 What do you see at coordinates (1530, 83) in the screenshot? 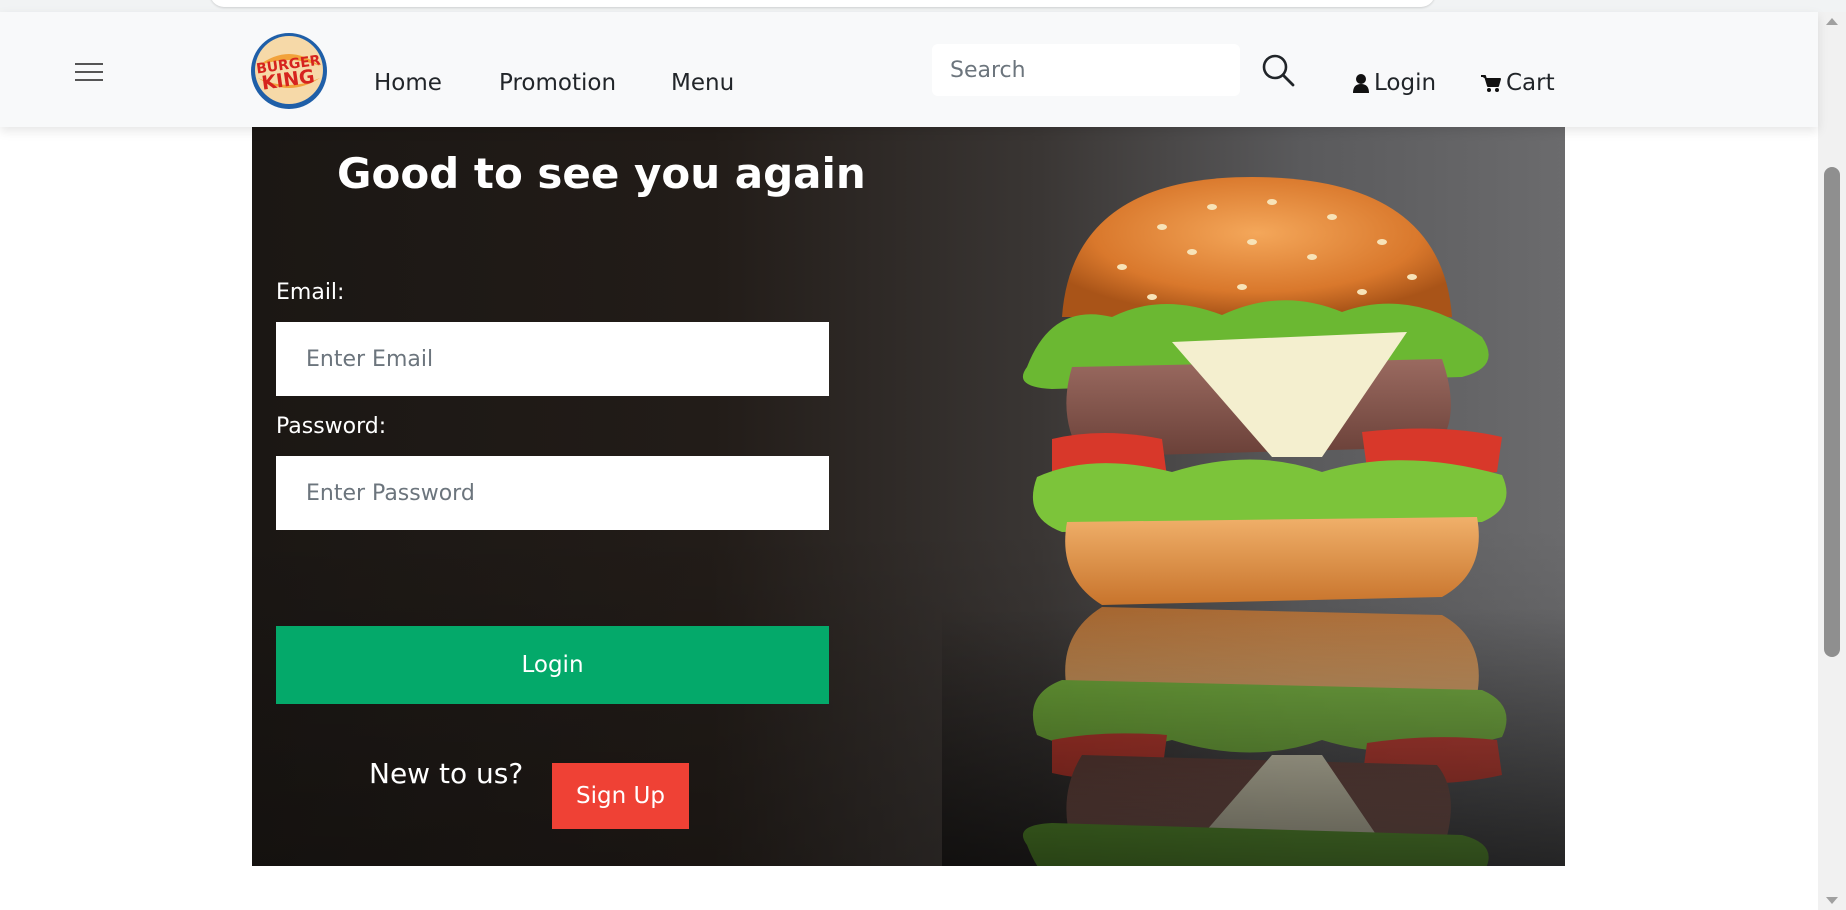
I see `nav-cart-label: Cart` at bounding box center [1530, 83].